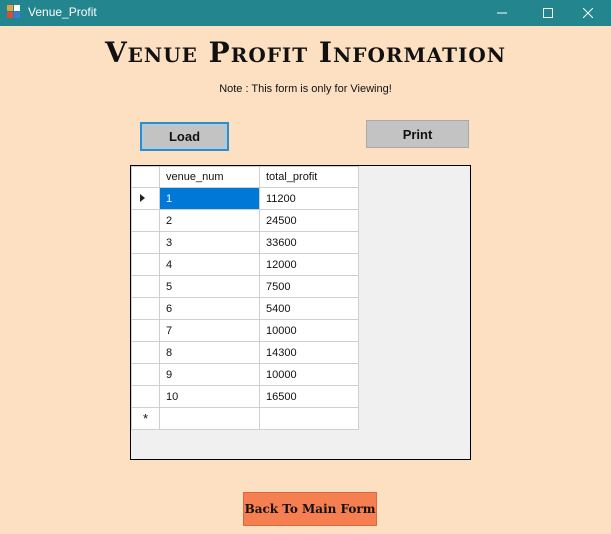  What do you see at coordinates (209, 330) in the screenshot?
I see `venue-num-cell: 7` at bounding box center [209, 330].